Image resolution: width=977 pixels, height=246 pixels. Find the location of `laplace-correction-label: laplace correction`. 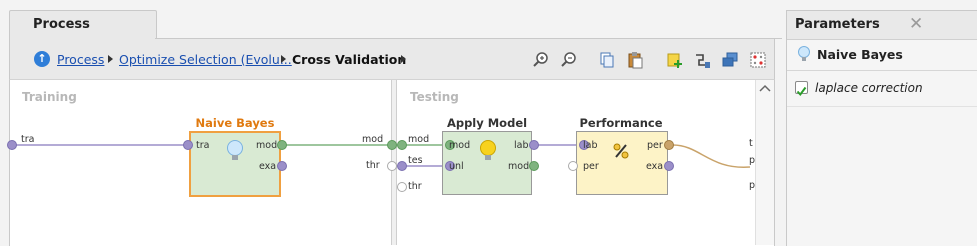

laplace-correction-label: laplace correction is located at coordinates (869, 88).